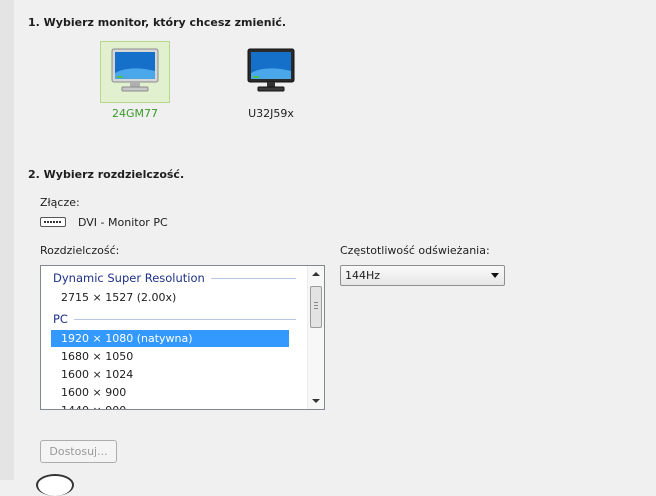  Describe the element at coordinates (316, 274) in the screenshot. I see `scroll-up-icon` at that location.